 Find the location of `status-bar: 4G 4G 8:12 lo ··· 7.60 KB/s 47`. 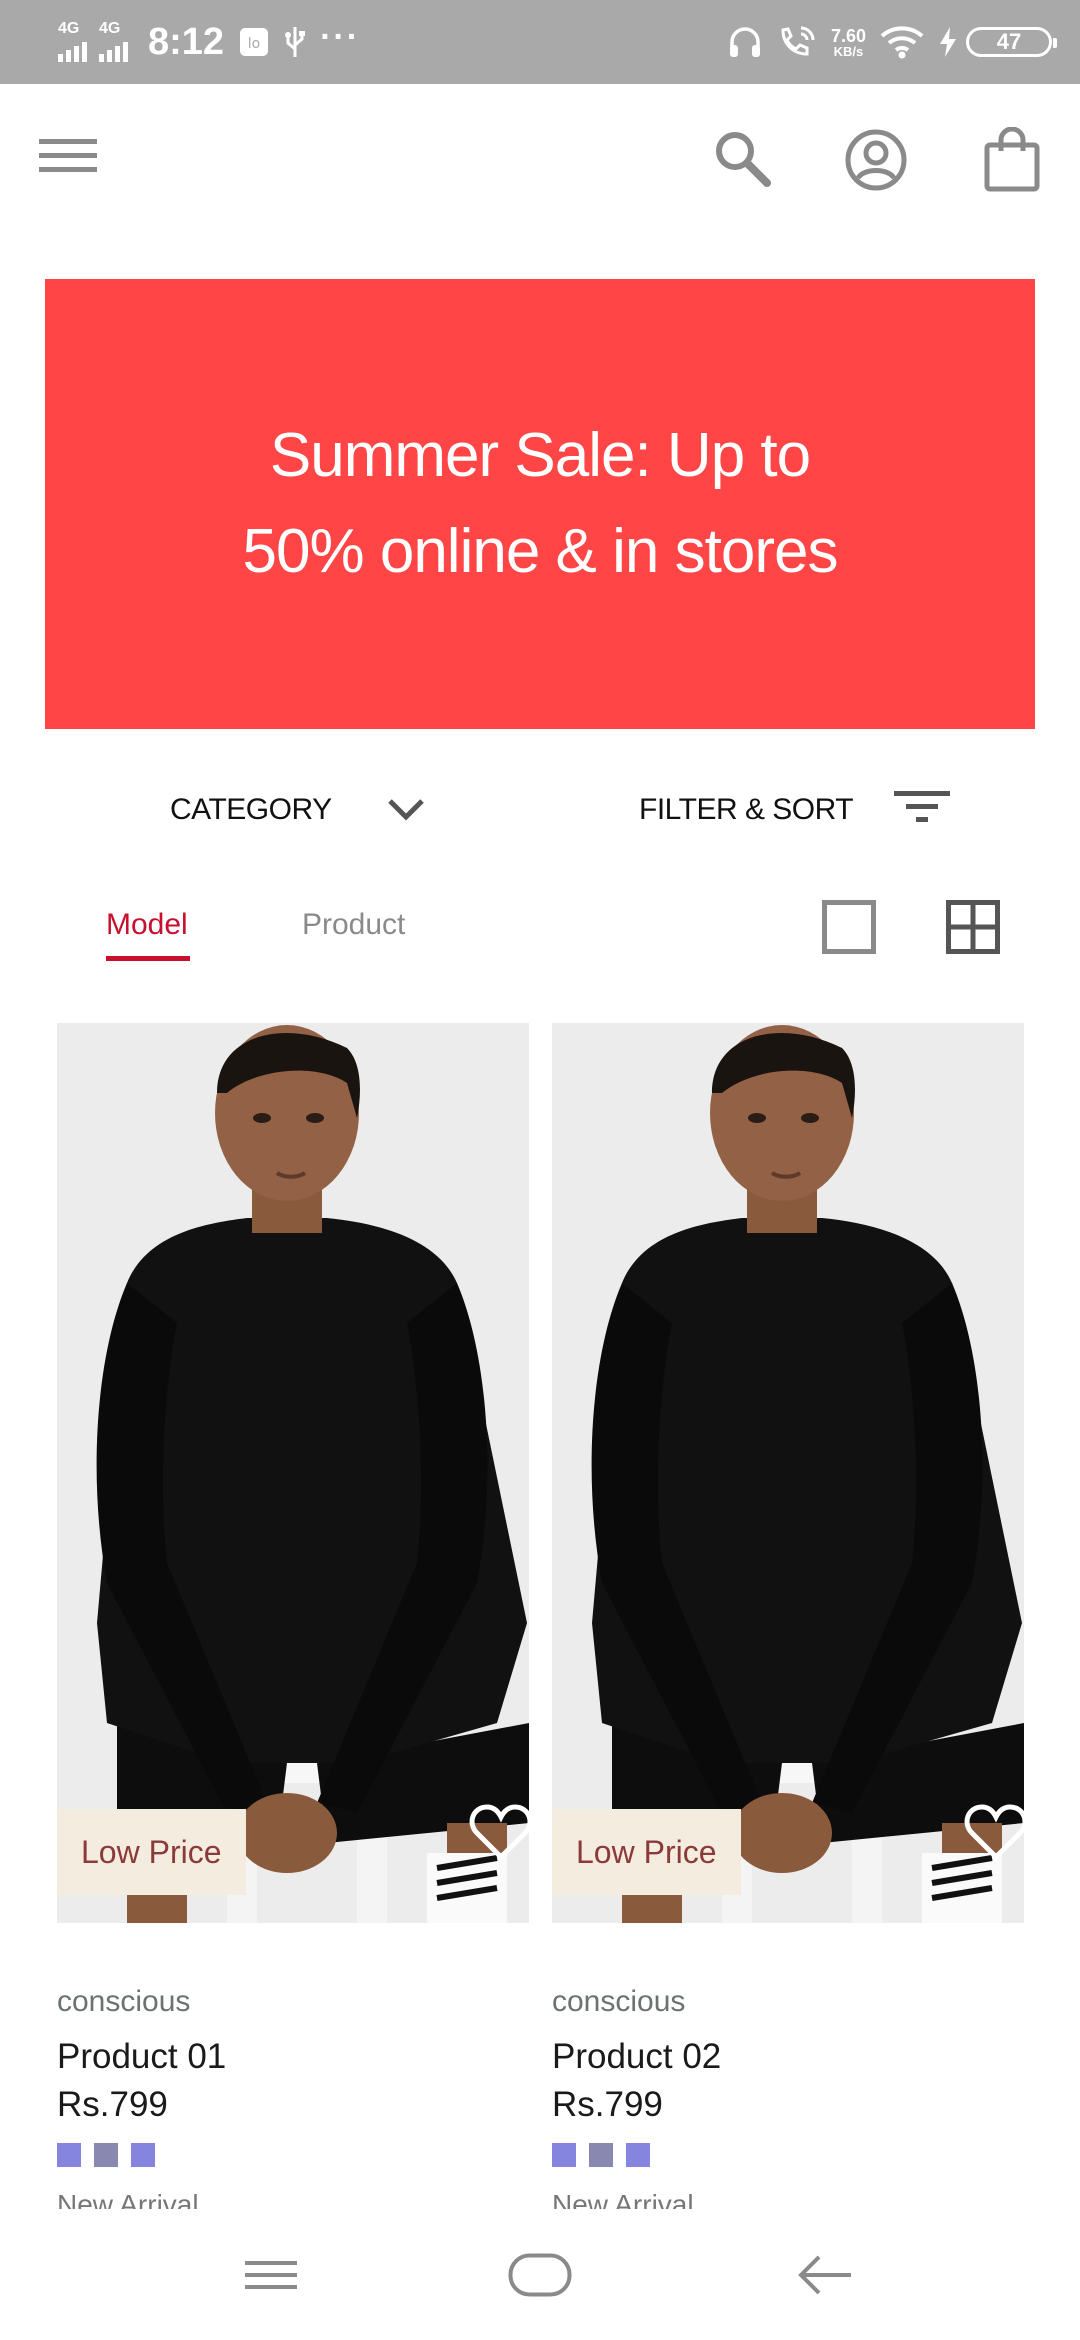

status-bar: 4G 4G 8:12 lo ··· 7.60 KB/s 47 is located at coordinates (540, 42).